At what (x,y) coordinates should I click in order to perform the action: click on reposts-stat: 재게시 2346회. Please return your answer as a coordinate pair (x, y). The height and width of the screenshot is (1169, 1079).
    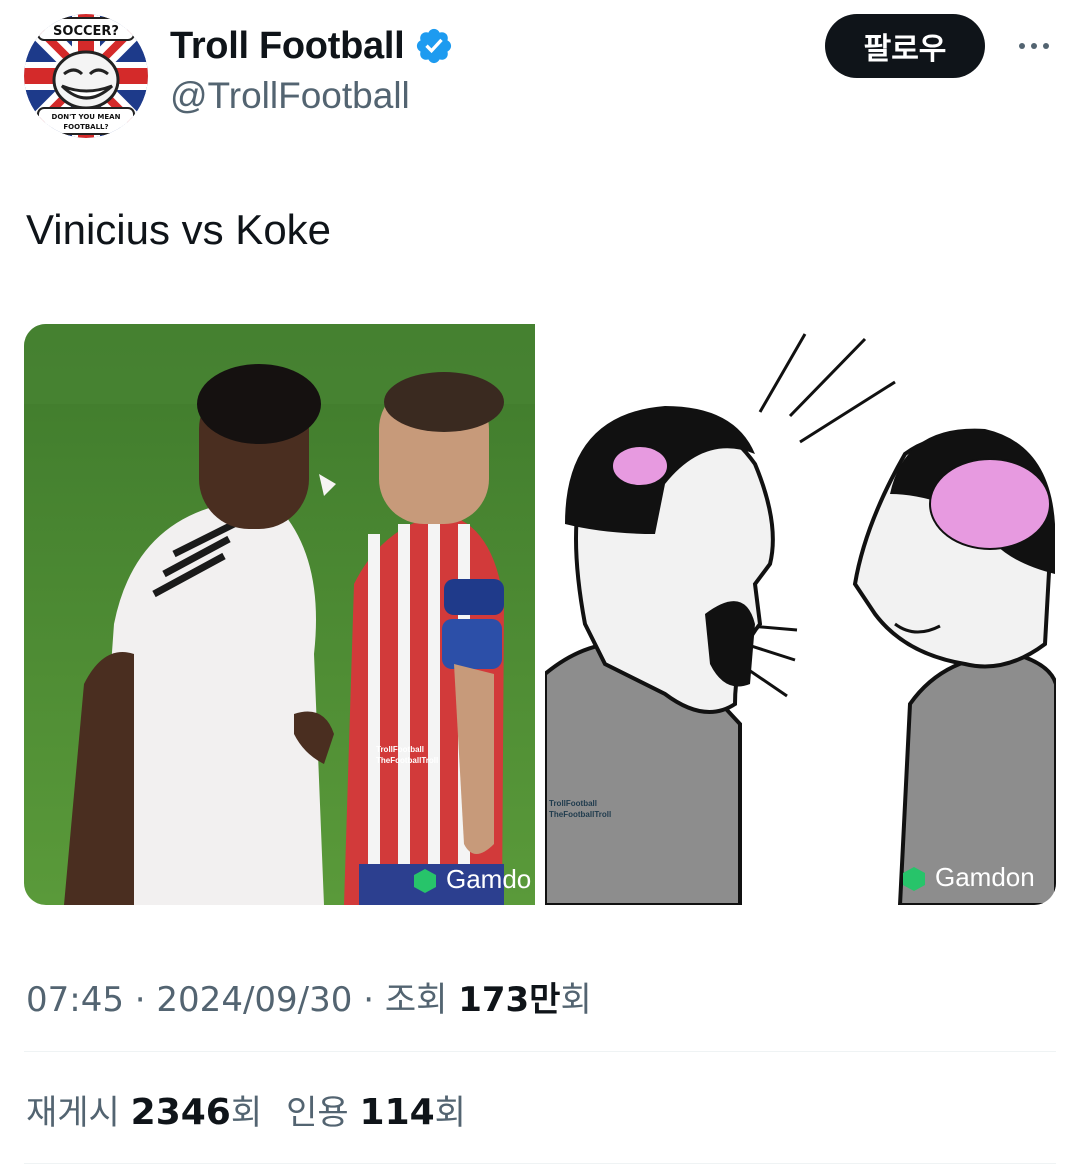
    Looking at the image, I should click on (144, 1112).